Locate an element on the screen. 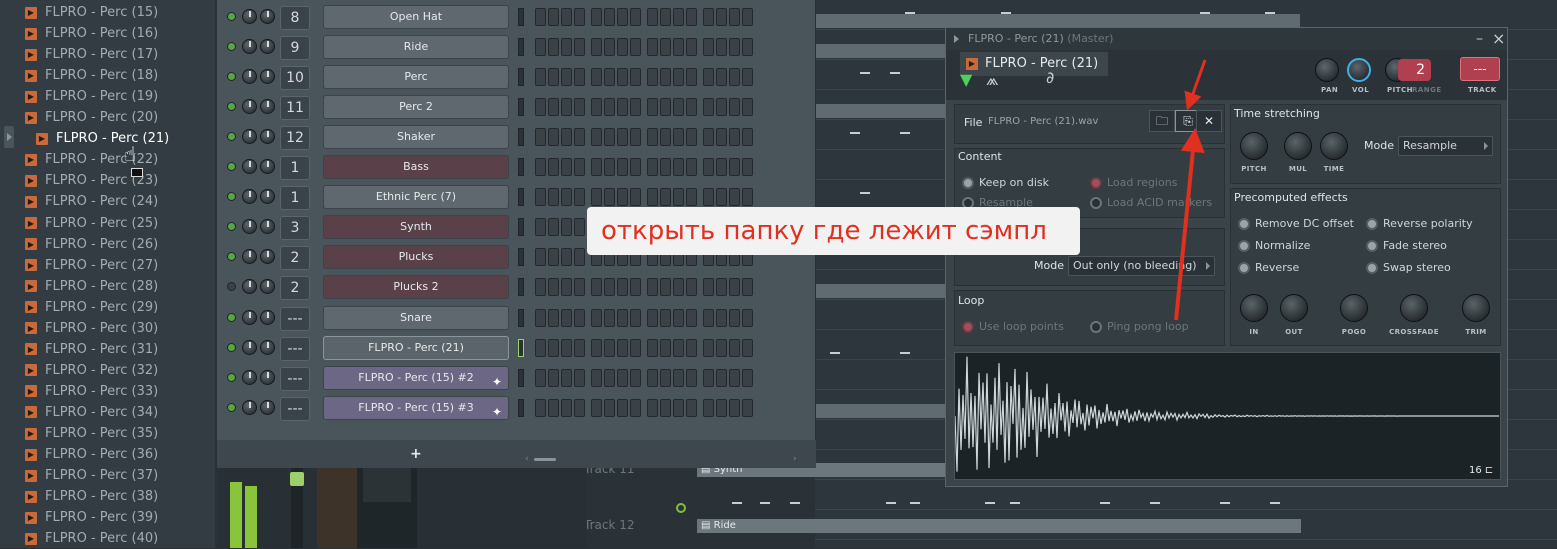 The image size is (1557, 549). browser-item: ▶ FLPRO - Perc (25) is located at coordinates (91, 223).